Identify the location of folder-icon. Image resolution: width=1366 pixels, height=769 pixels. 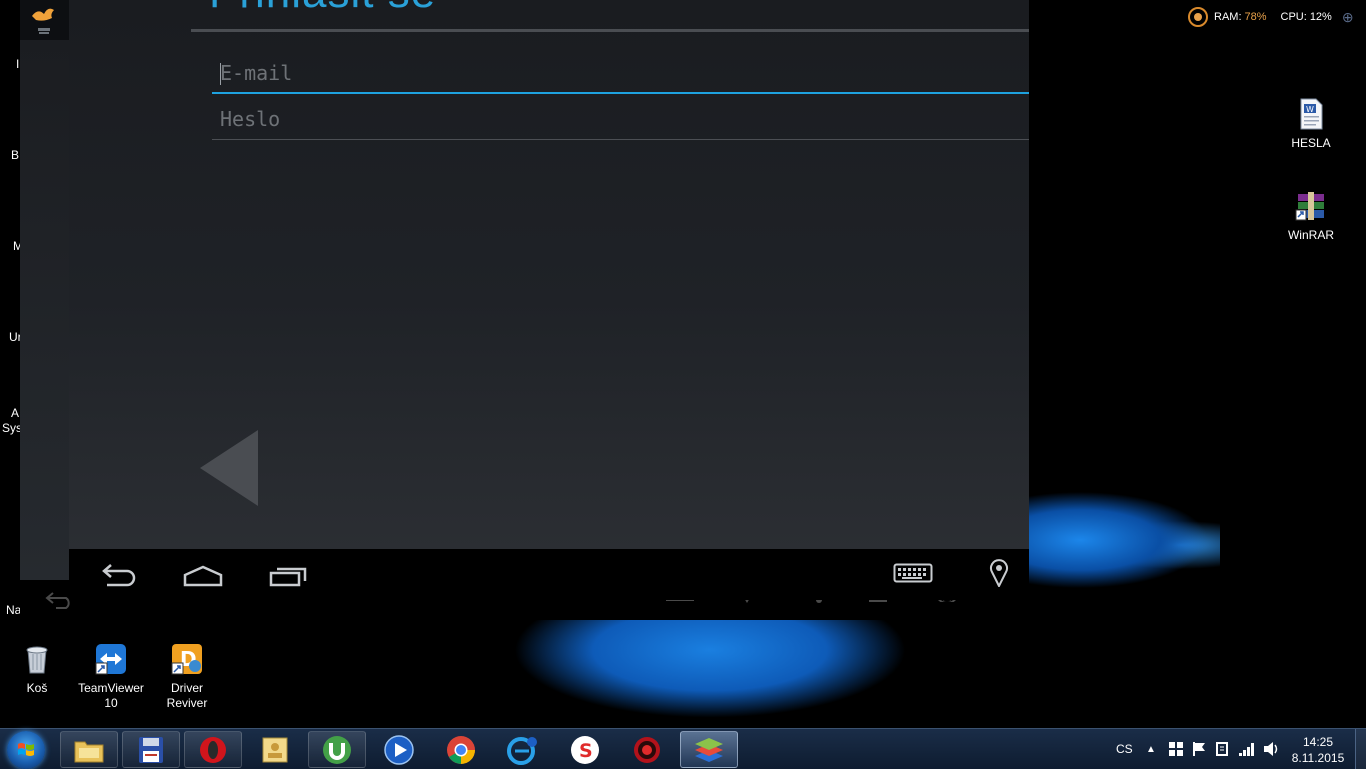
(89, 751).